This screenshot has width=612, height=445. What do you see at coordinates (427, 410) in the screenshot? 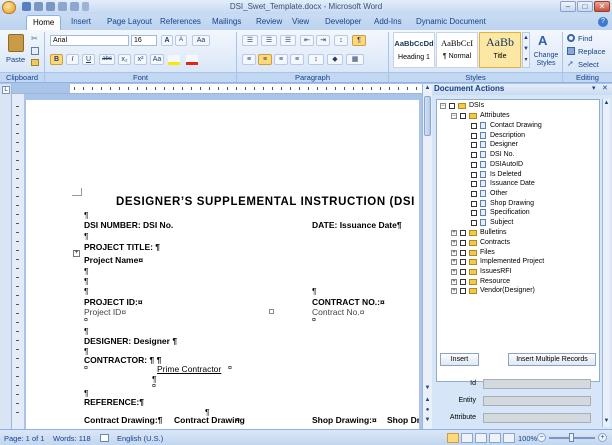
I see `select-browse-object-icon: ●` at bounding box center [427, 410].